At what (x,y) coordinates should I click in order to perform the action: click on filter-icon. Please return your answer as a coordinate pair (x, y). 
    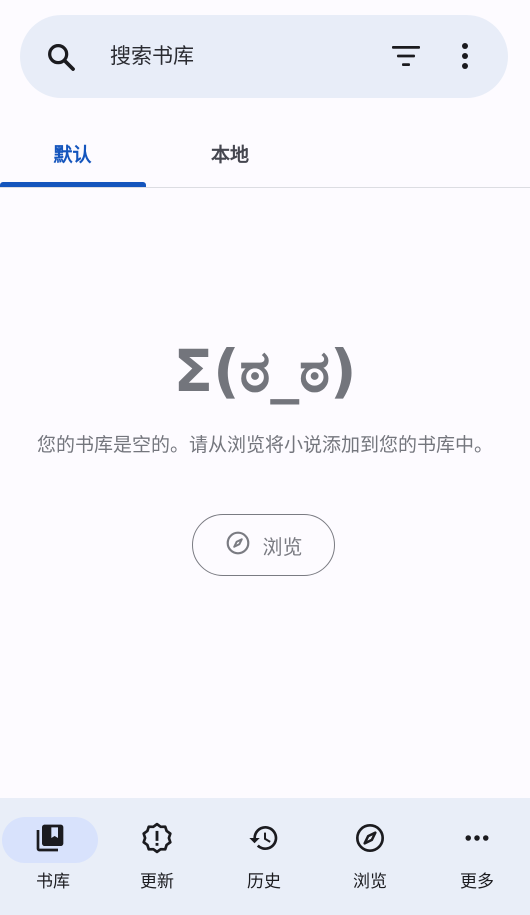
    Looking at the image, I should click on (406, 58).